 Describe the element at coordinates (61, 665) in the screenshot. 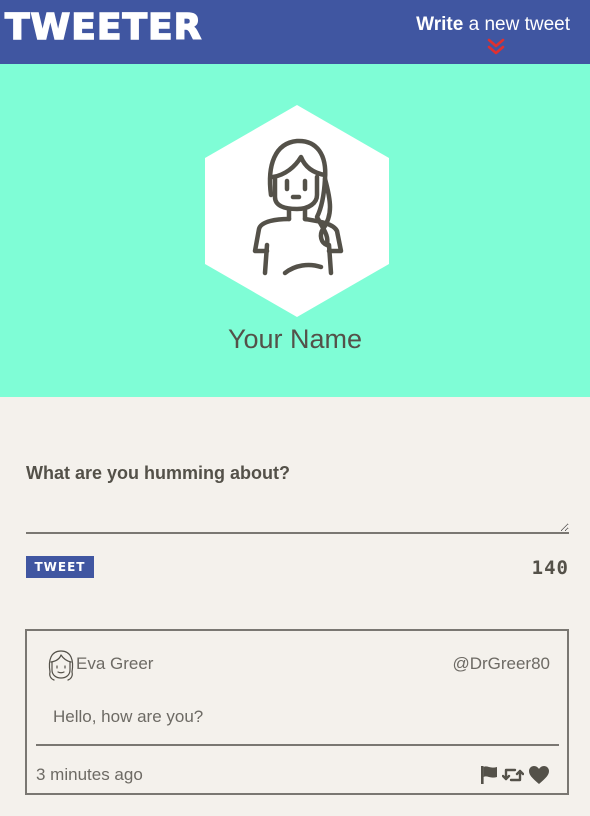

I see `author-avatar-icon` at that location.